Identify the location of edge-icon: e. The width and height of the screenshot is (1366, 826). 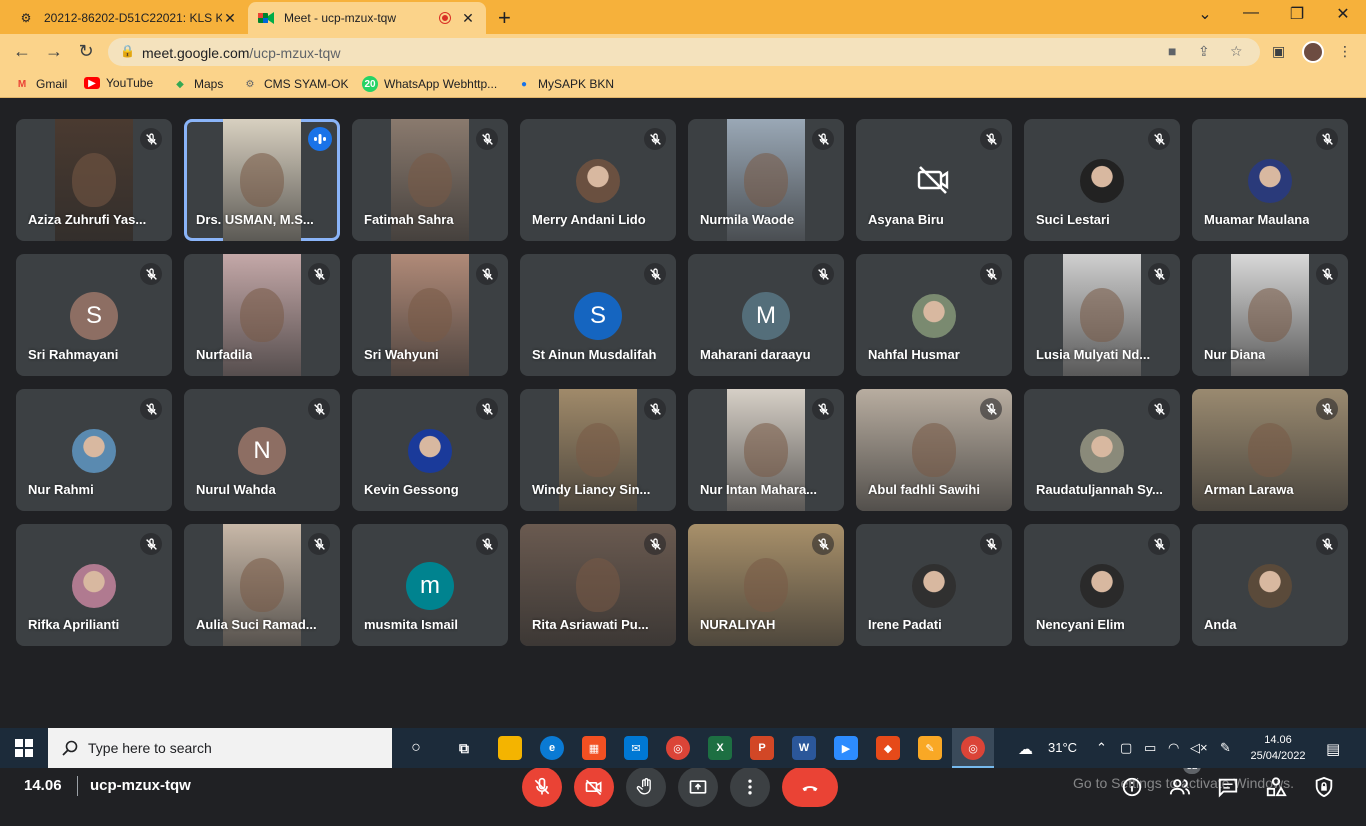
(552, 748).